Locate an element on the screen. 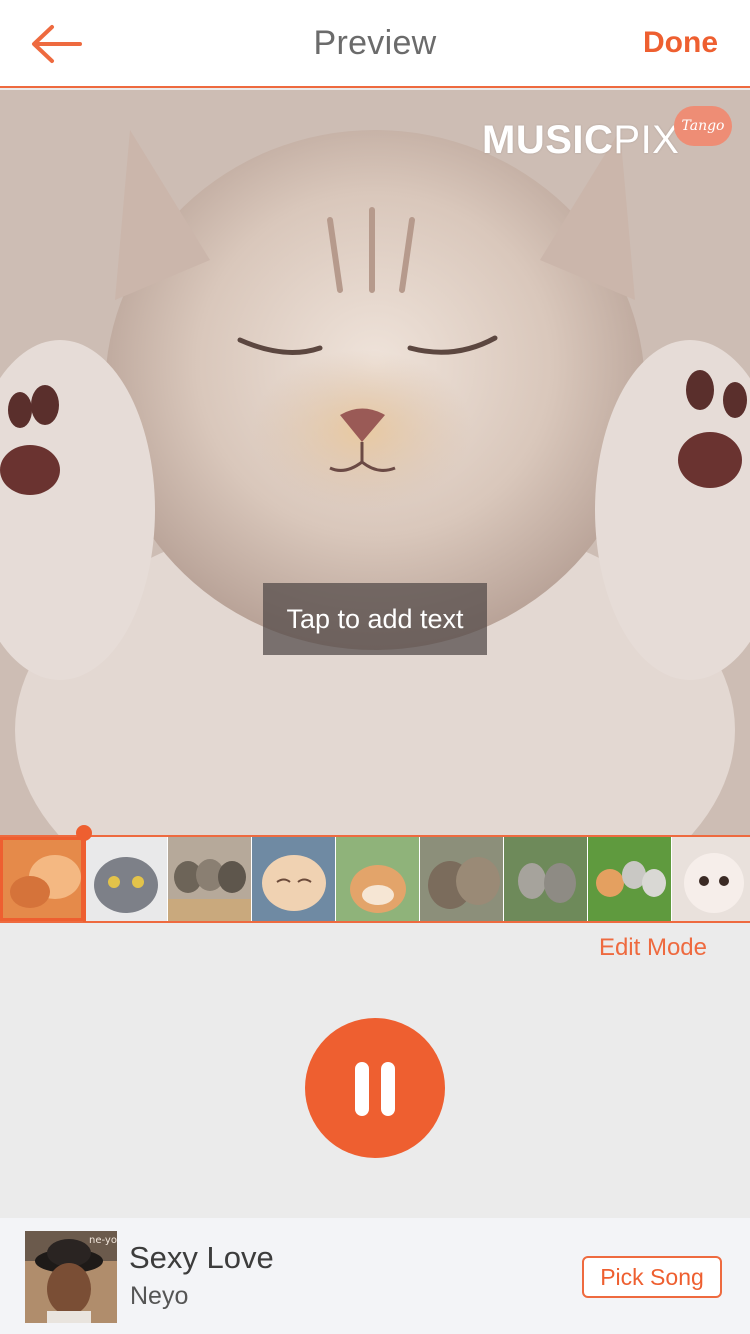  photo-filmstrip is located at coordinates (375, 879).